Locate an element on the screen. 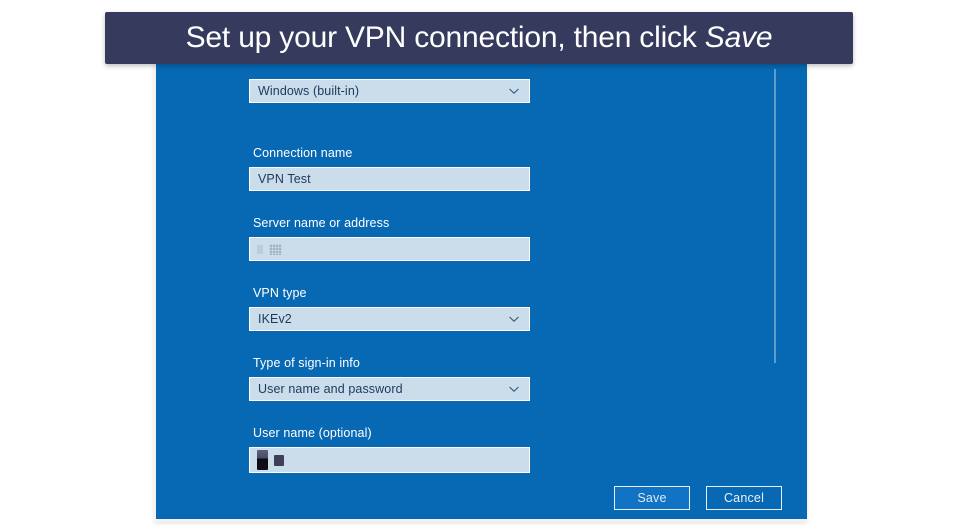 The image size is (959, 531). field-group-server-name: Server name or address is located at coordinates (391, 238).